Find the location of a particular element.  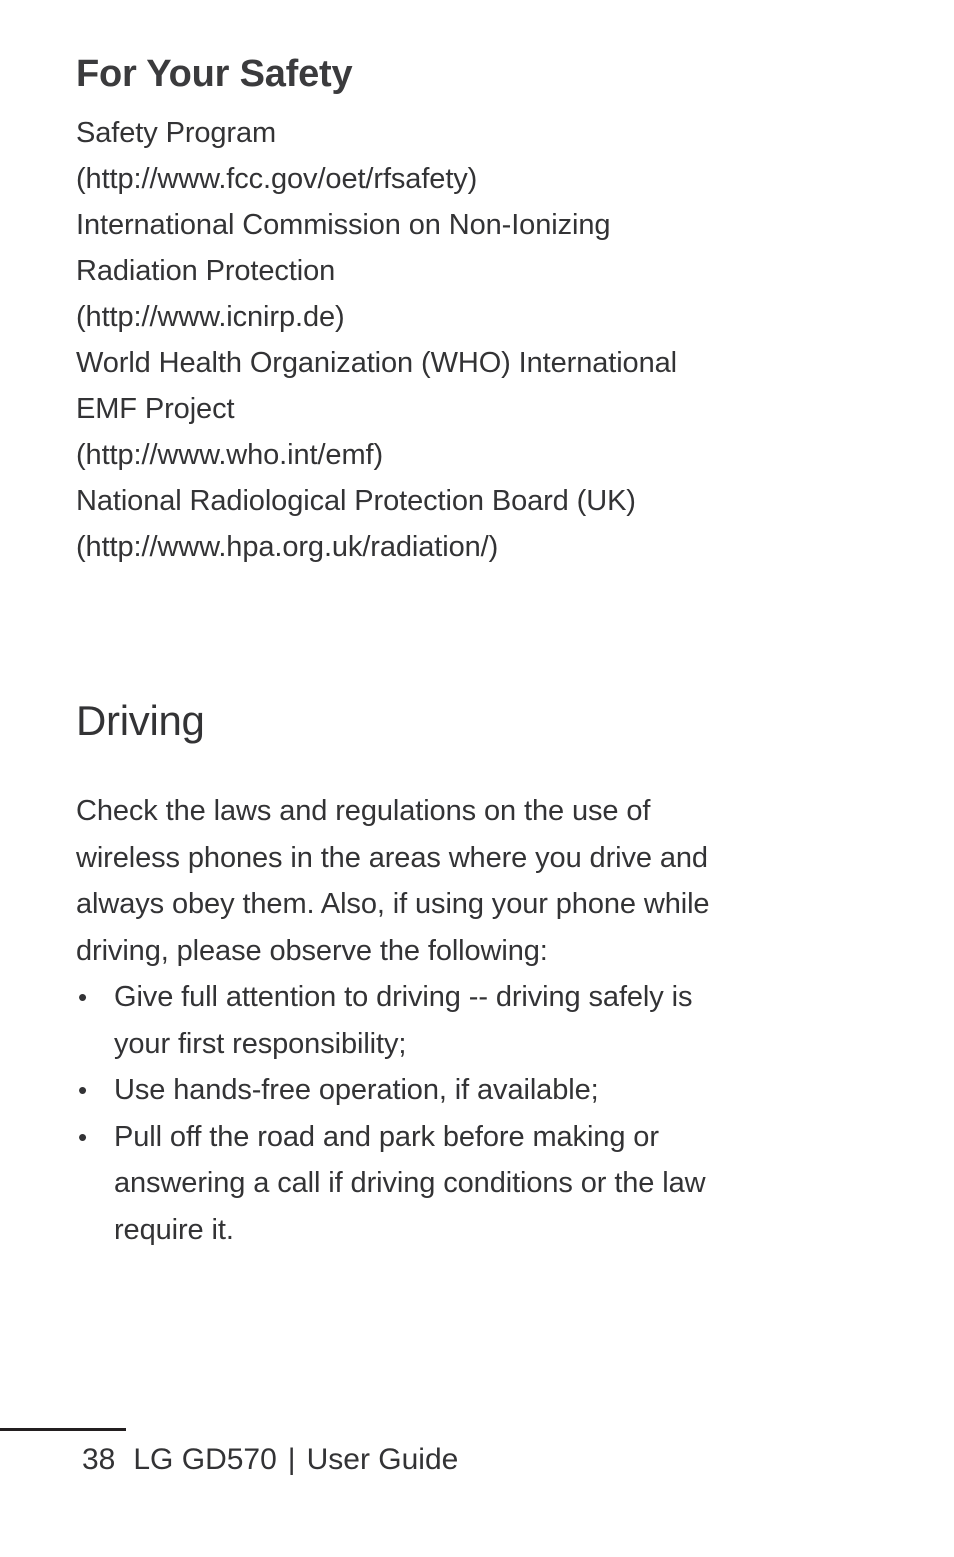

list-item-line: require it. is located at coordinates (174, 1229).